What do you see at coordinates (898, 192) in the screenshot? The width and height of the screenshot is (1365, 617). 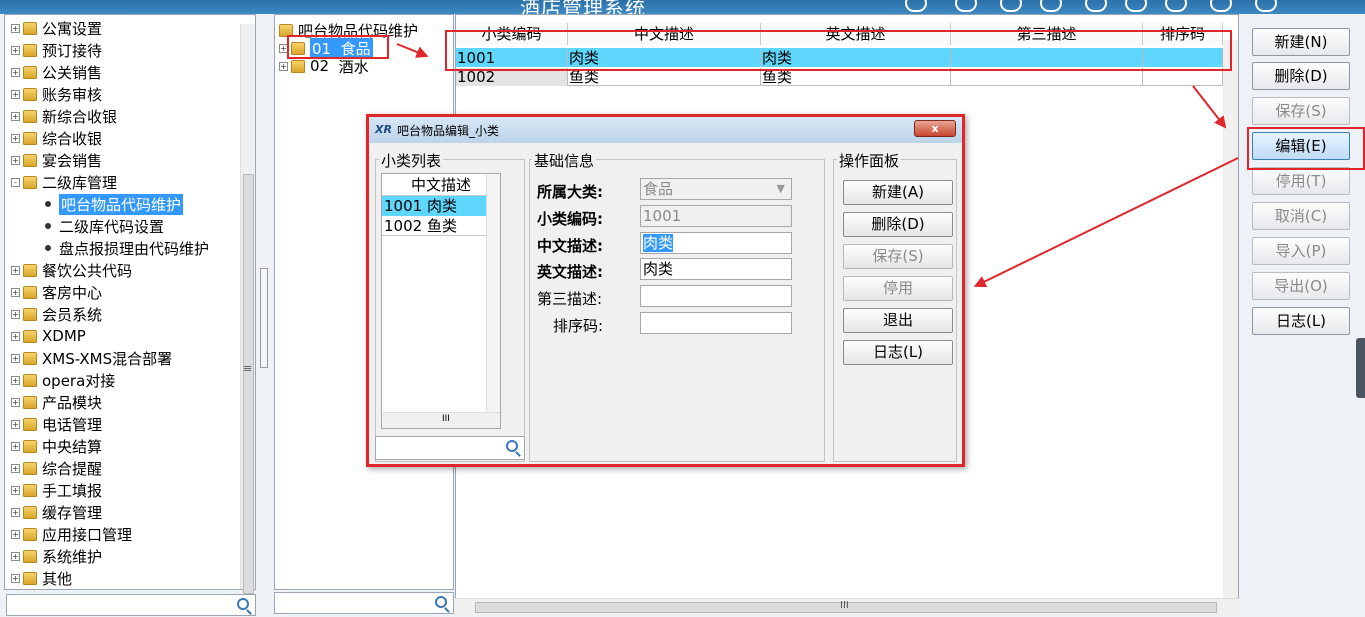 I see `dialog-new-button: 新建(A)` at bounding box center [898, 192].